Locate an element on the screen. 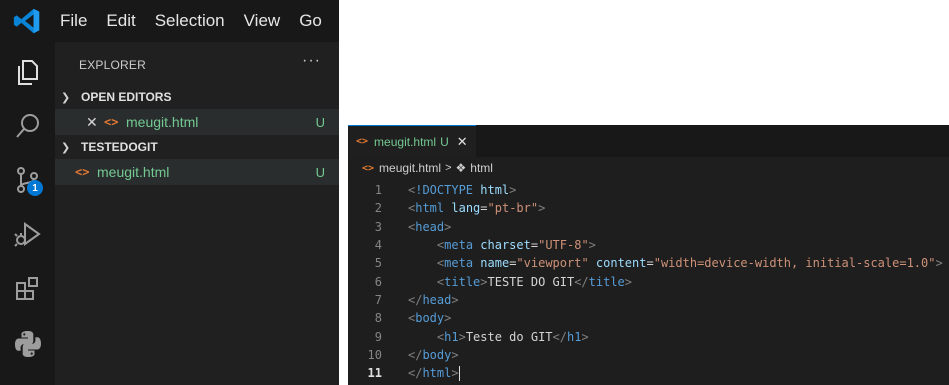 This screenshot has width=949, height=385. line-number: 3 is located at coordinates (378, 226).